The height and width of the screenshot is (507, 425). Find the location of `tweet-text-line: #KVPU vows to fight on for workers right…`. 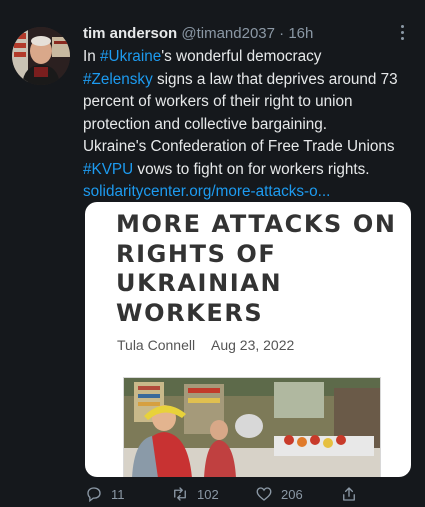

tweet-text-line: #KVPU vows to fight on for workers right… is located at coordinates (248, 170).